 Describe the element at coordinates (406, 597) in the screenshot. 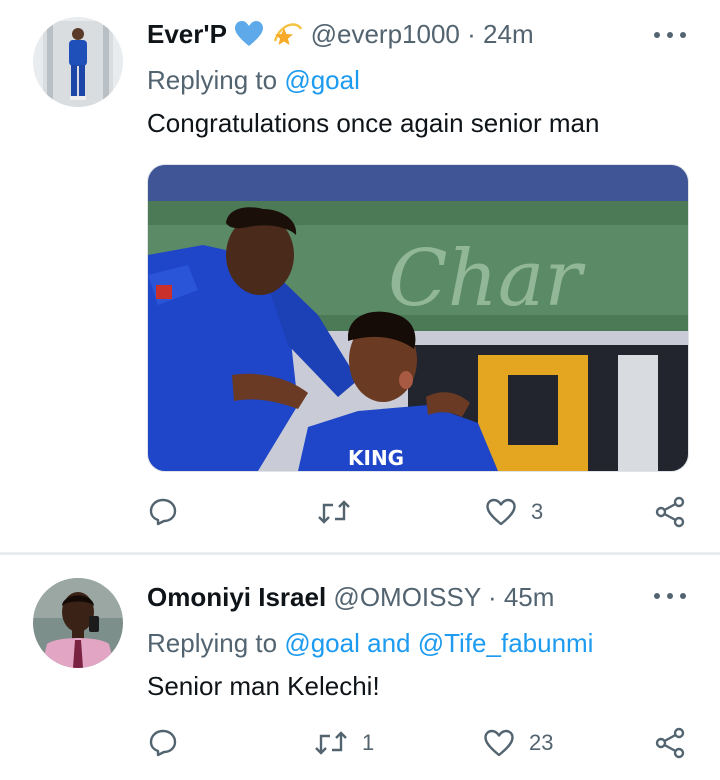

I see `handle: @OMOISSY` at that location.